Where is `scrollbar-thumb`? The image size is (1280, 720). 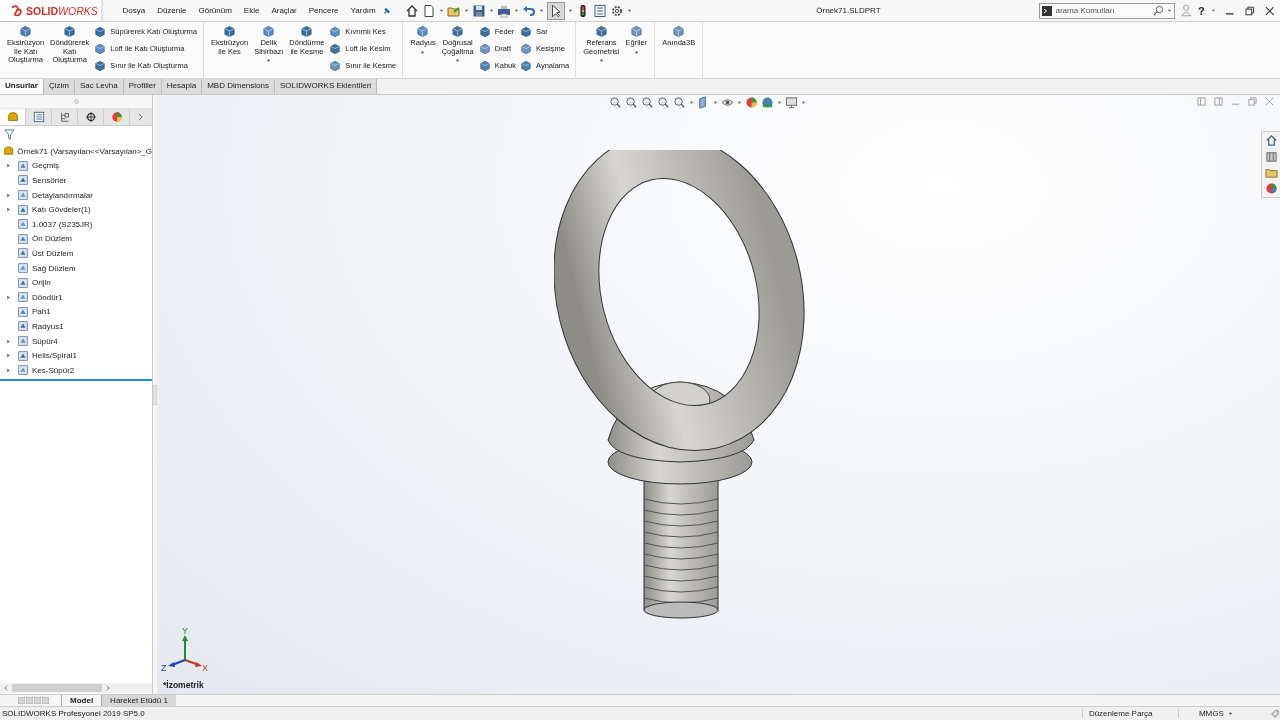
scrollbar-thumb is located at coordinates (57, 688).